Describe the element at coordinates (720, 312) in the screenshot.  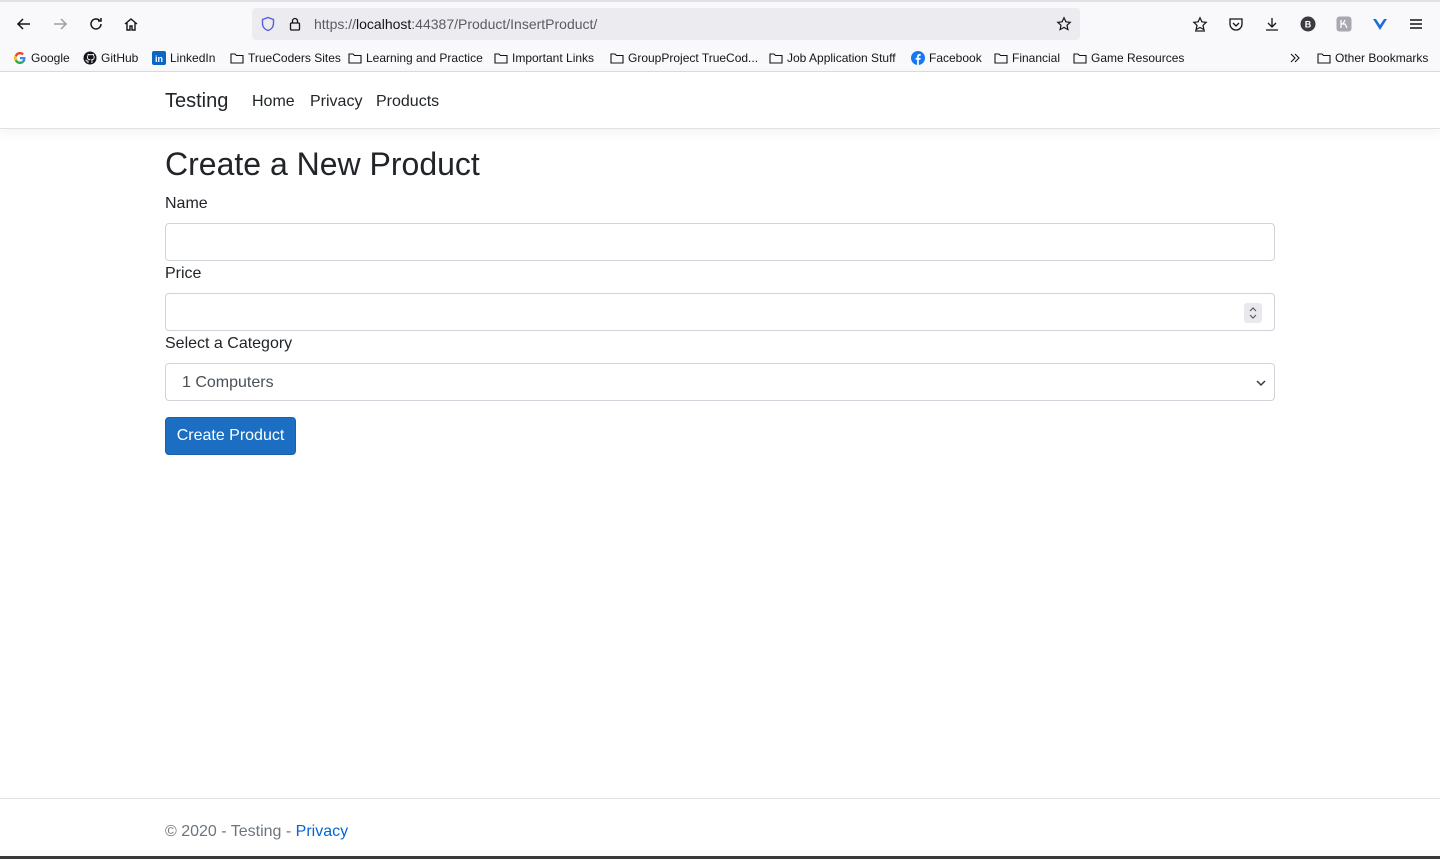
I see `price-input` at that location.